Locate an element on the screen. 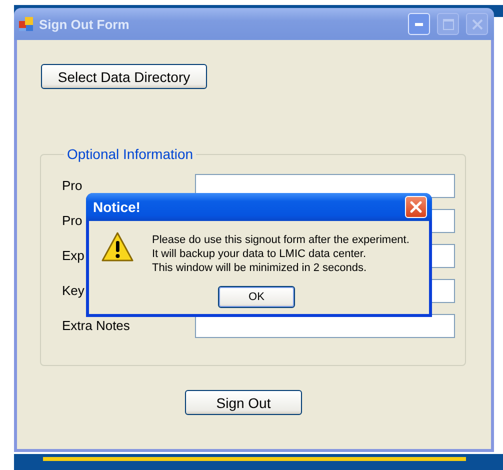  minimize-icon is located at coordinates (419, 24).